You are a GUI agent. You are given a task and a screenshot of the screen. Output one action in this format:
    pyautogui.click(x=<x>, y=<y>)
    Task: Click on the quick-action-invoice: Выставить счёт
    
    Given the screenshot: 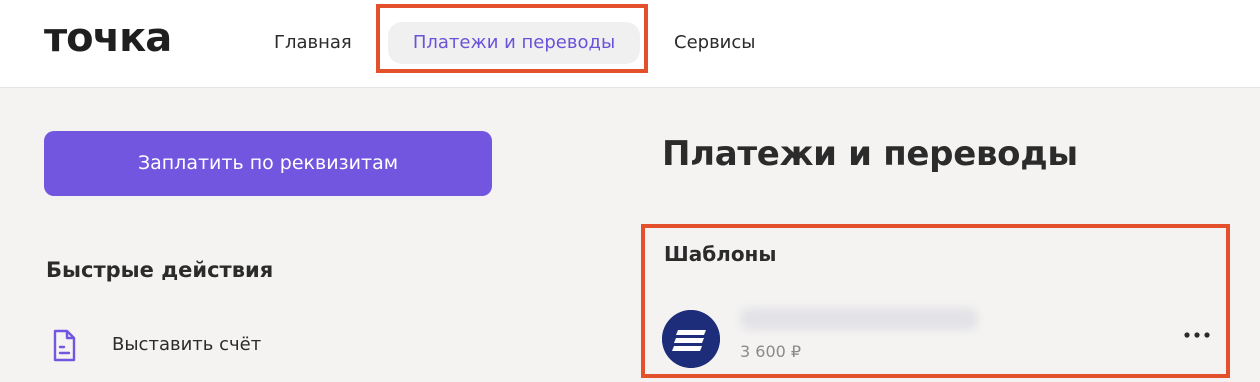 What is the action you would take?
    pyautogui.click(x=256, y=346)
    